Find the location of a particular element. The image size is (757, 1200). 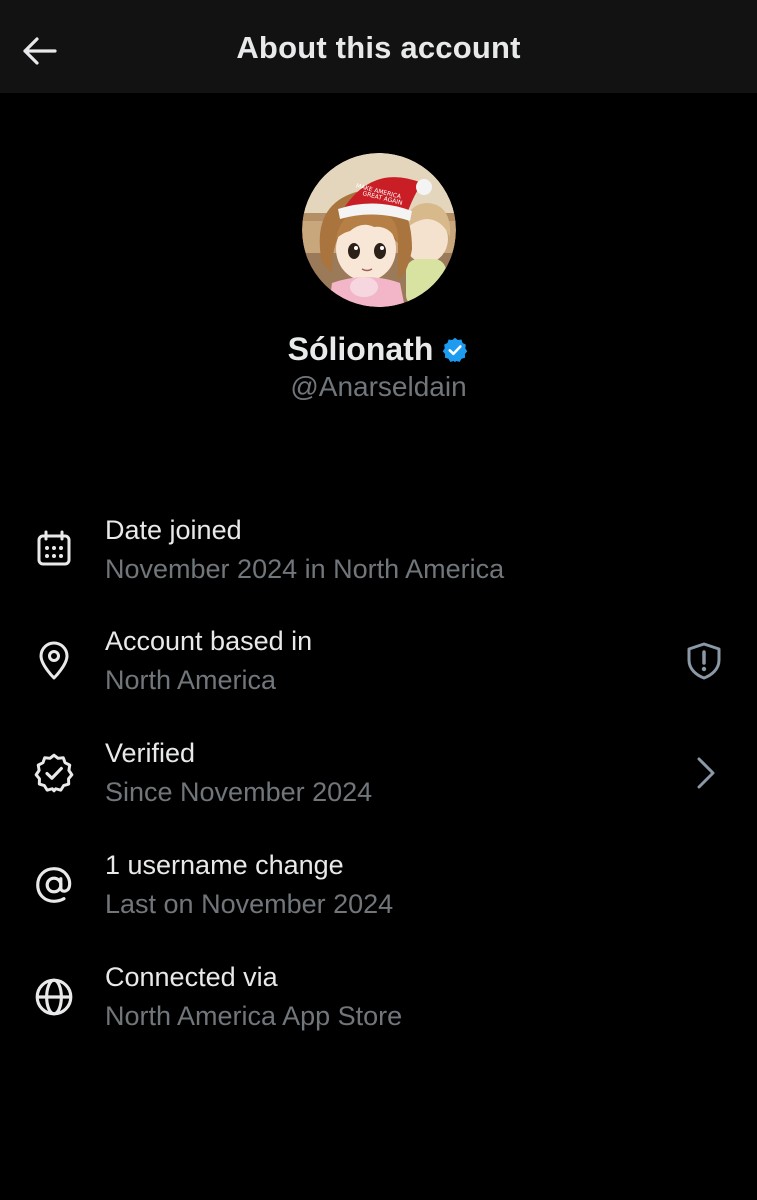

display-name: Sólionath is located at coordinates (360, 349).